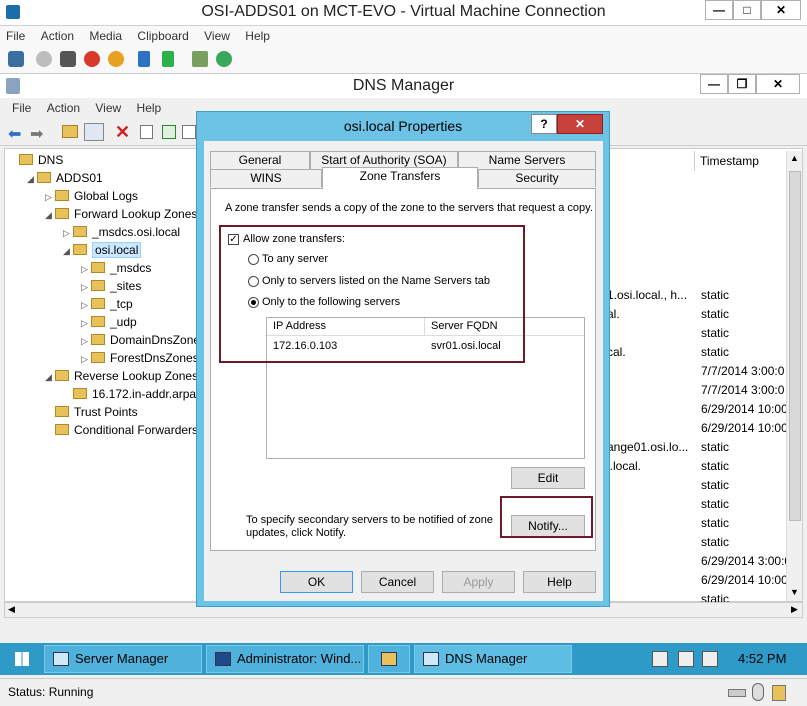  I want to click on delete-icon: ✕, so click(122, 132).